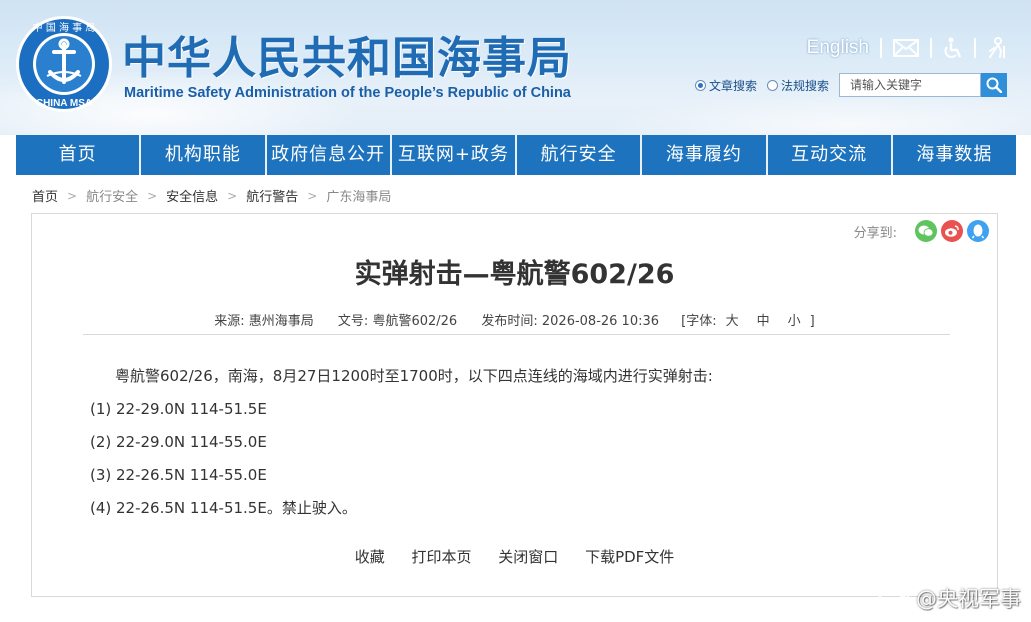 The width and height of the screenshot is (1031, 622). I want to click on coordinate-point: (4) 22-26.5N 114-51.5E。禁止驶入。, so click(223, 508).